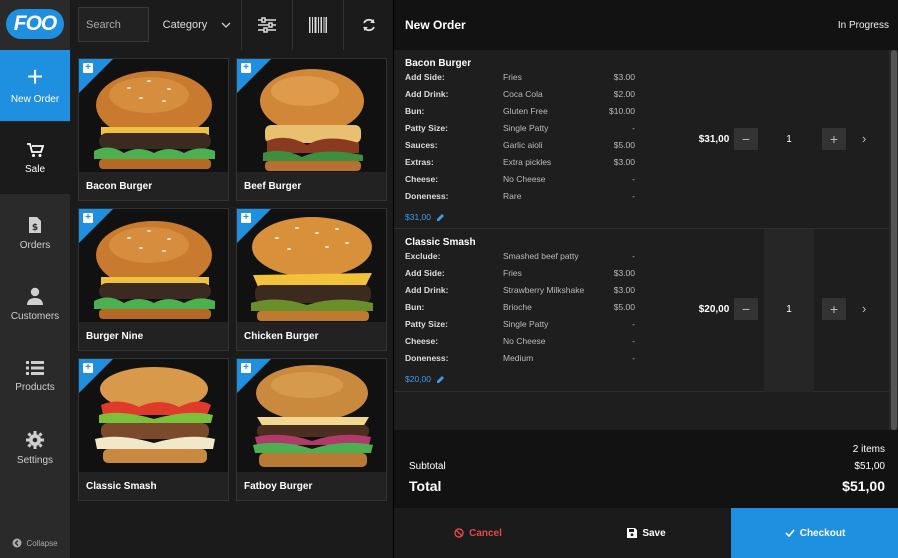 This screenshot has width=898, height=558. Describe the element at coordinates (425, 486) in the screenshot. I see `total-label: Total` at that location.